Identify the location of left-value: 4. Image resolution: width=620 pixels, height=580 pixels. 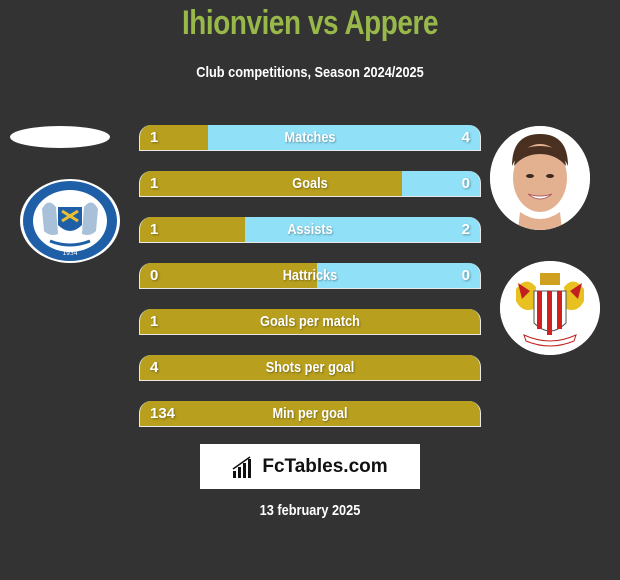
(154, 367).